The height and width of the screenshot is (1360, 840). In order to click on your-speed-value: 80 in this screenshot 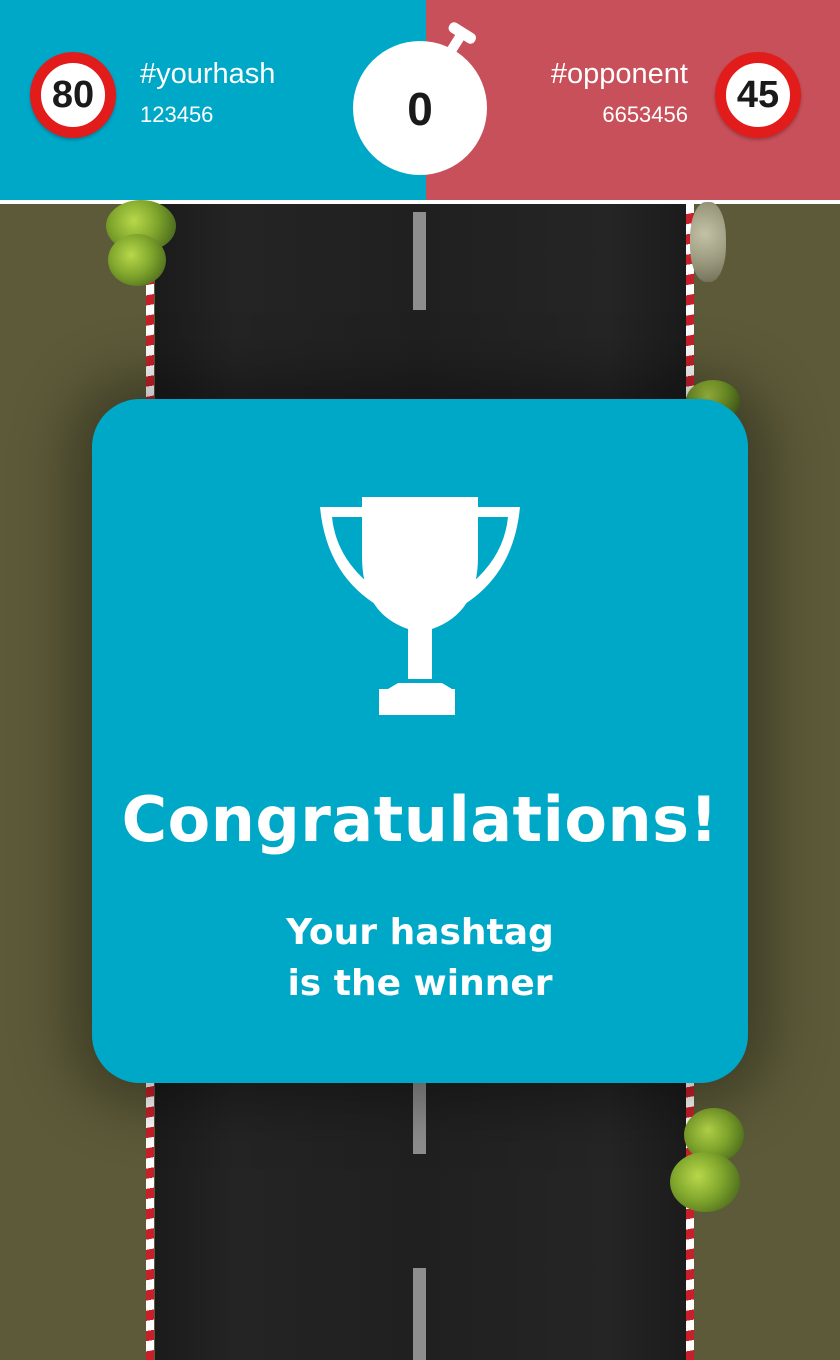, I will do `click(73, 94)`.